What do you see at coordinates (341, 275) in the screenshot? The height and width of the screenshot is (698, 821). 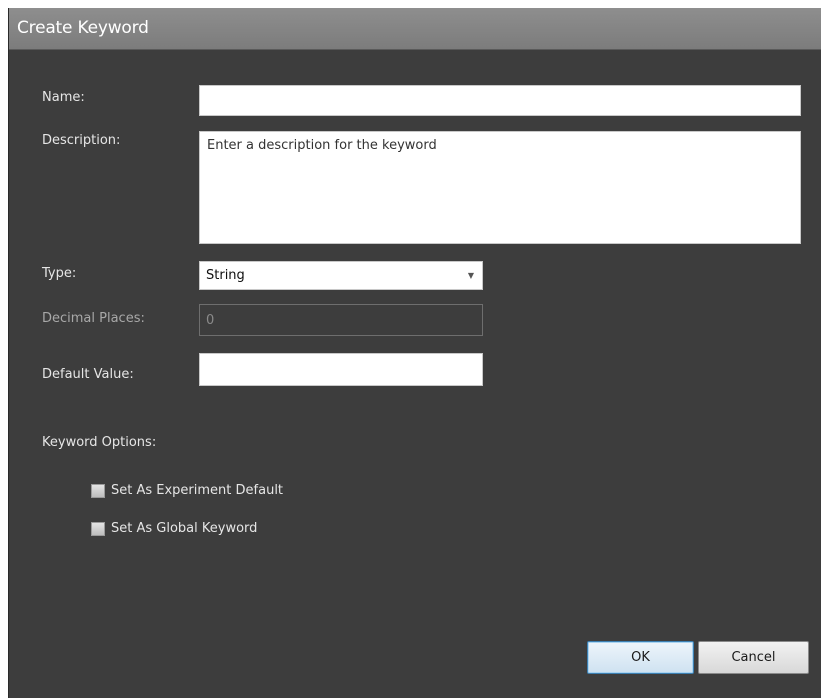 I see `type-dropdown: String ▼` at bounding box center [341, 275].